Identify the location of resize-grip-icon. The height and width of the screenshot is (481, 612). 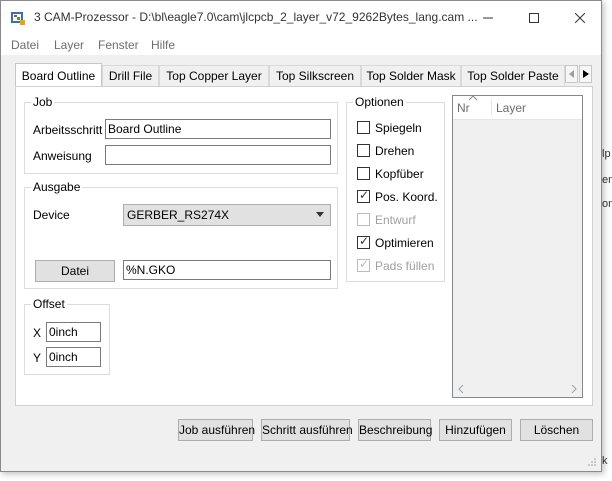
(592, 462).